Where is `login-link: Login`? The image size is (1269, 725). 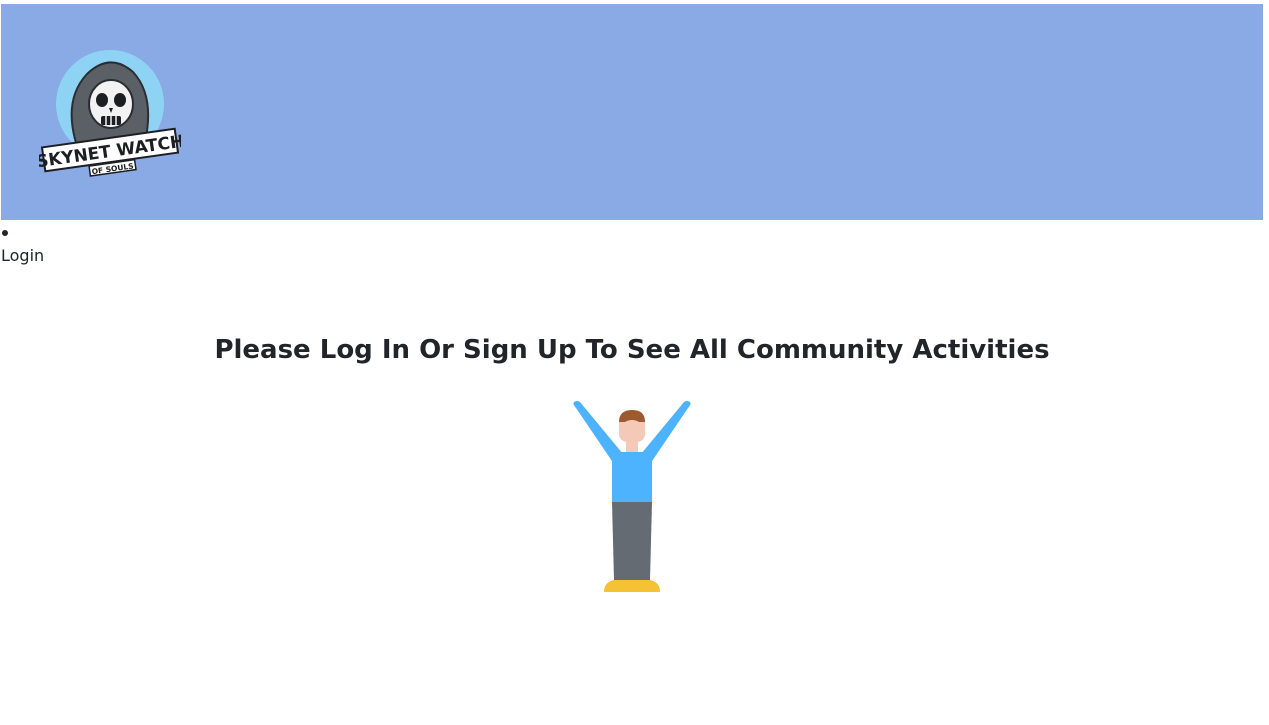
login-link: Login is located at coordinates (22, 256).